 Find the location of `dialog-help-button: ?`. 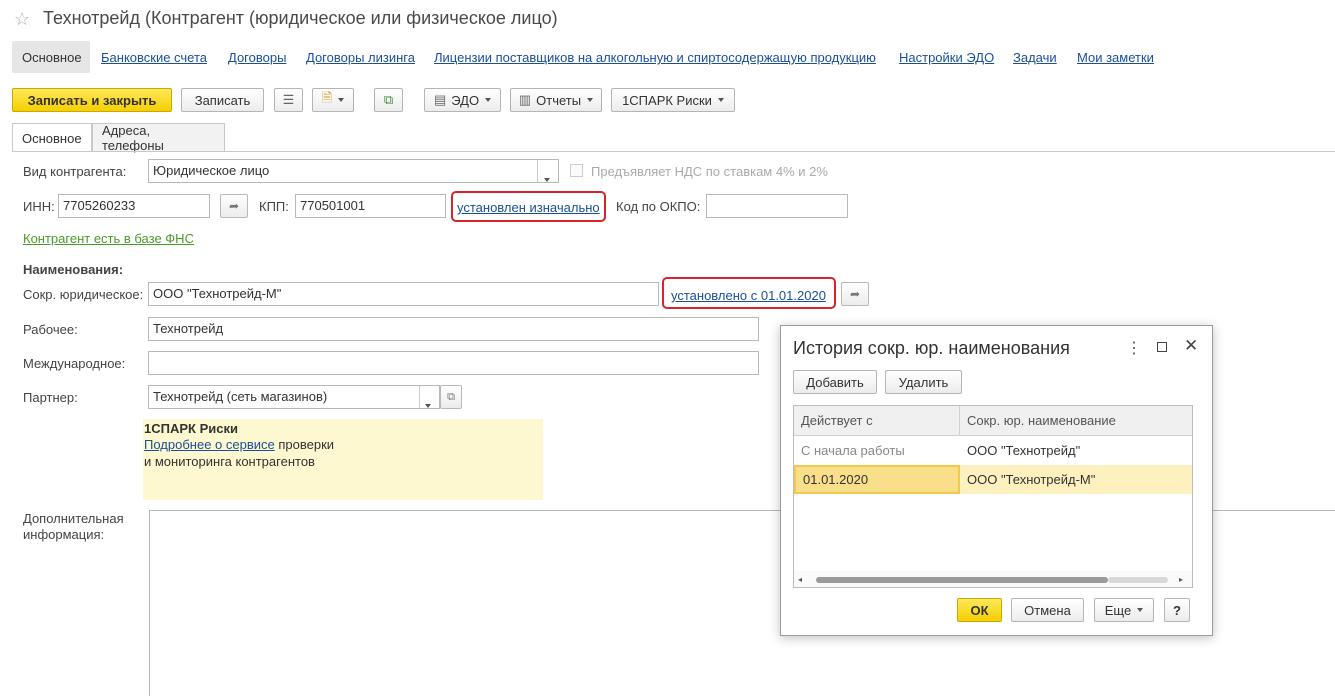

dialog-help-button: ? is located at coordinates (1177, 610).